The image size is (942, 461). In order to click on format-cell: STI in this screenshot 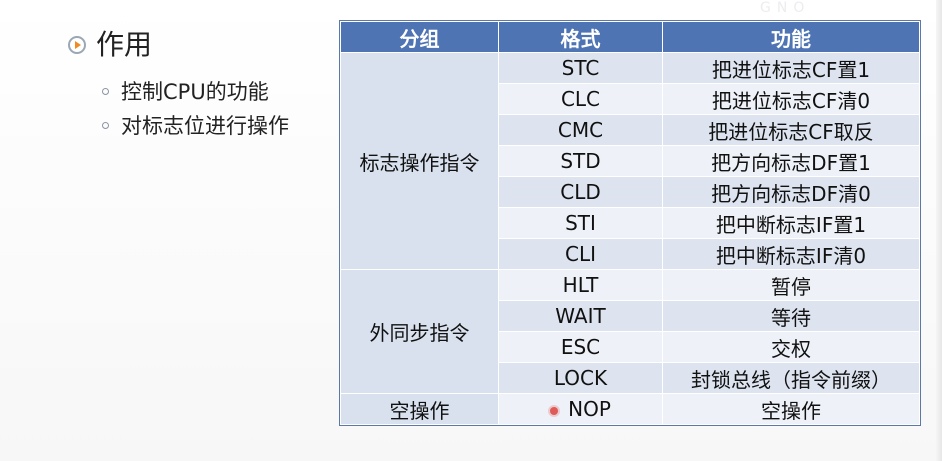, I will do `click(580, 223)`.